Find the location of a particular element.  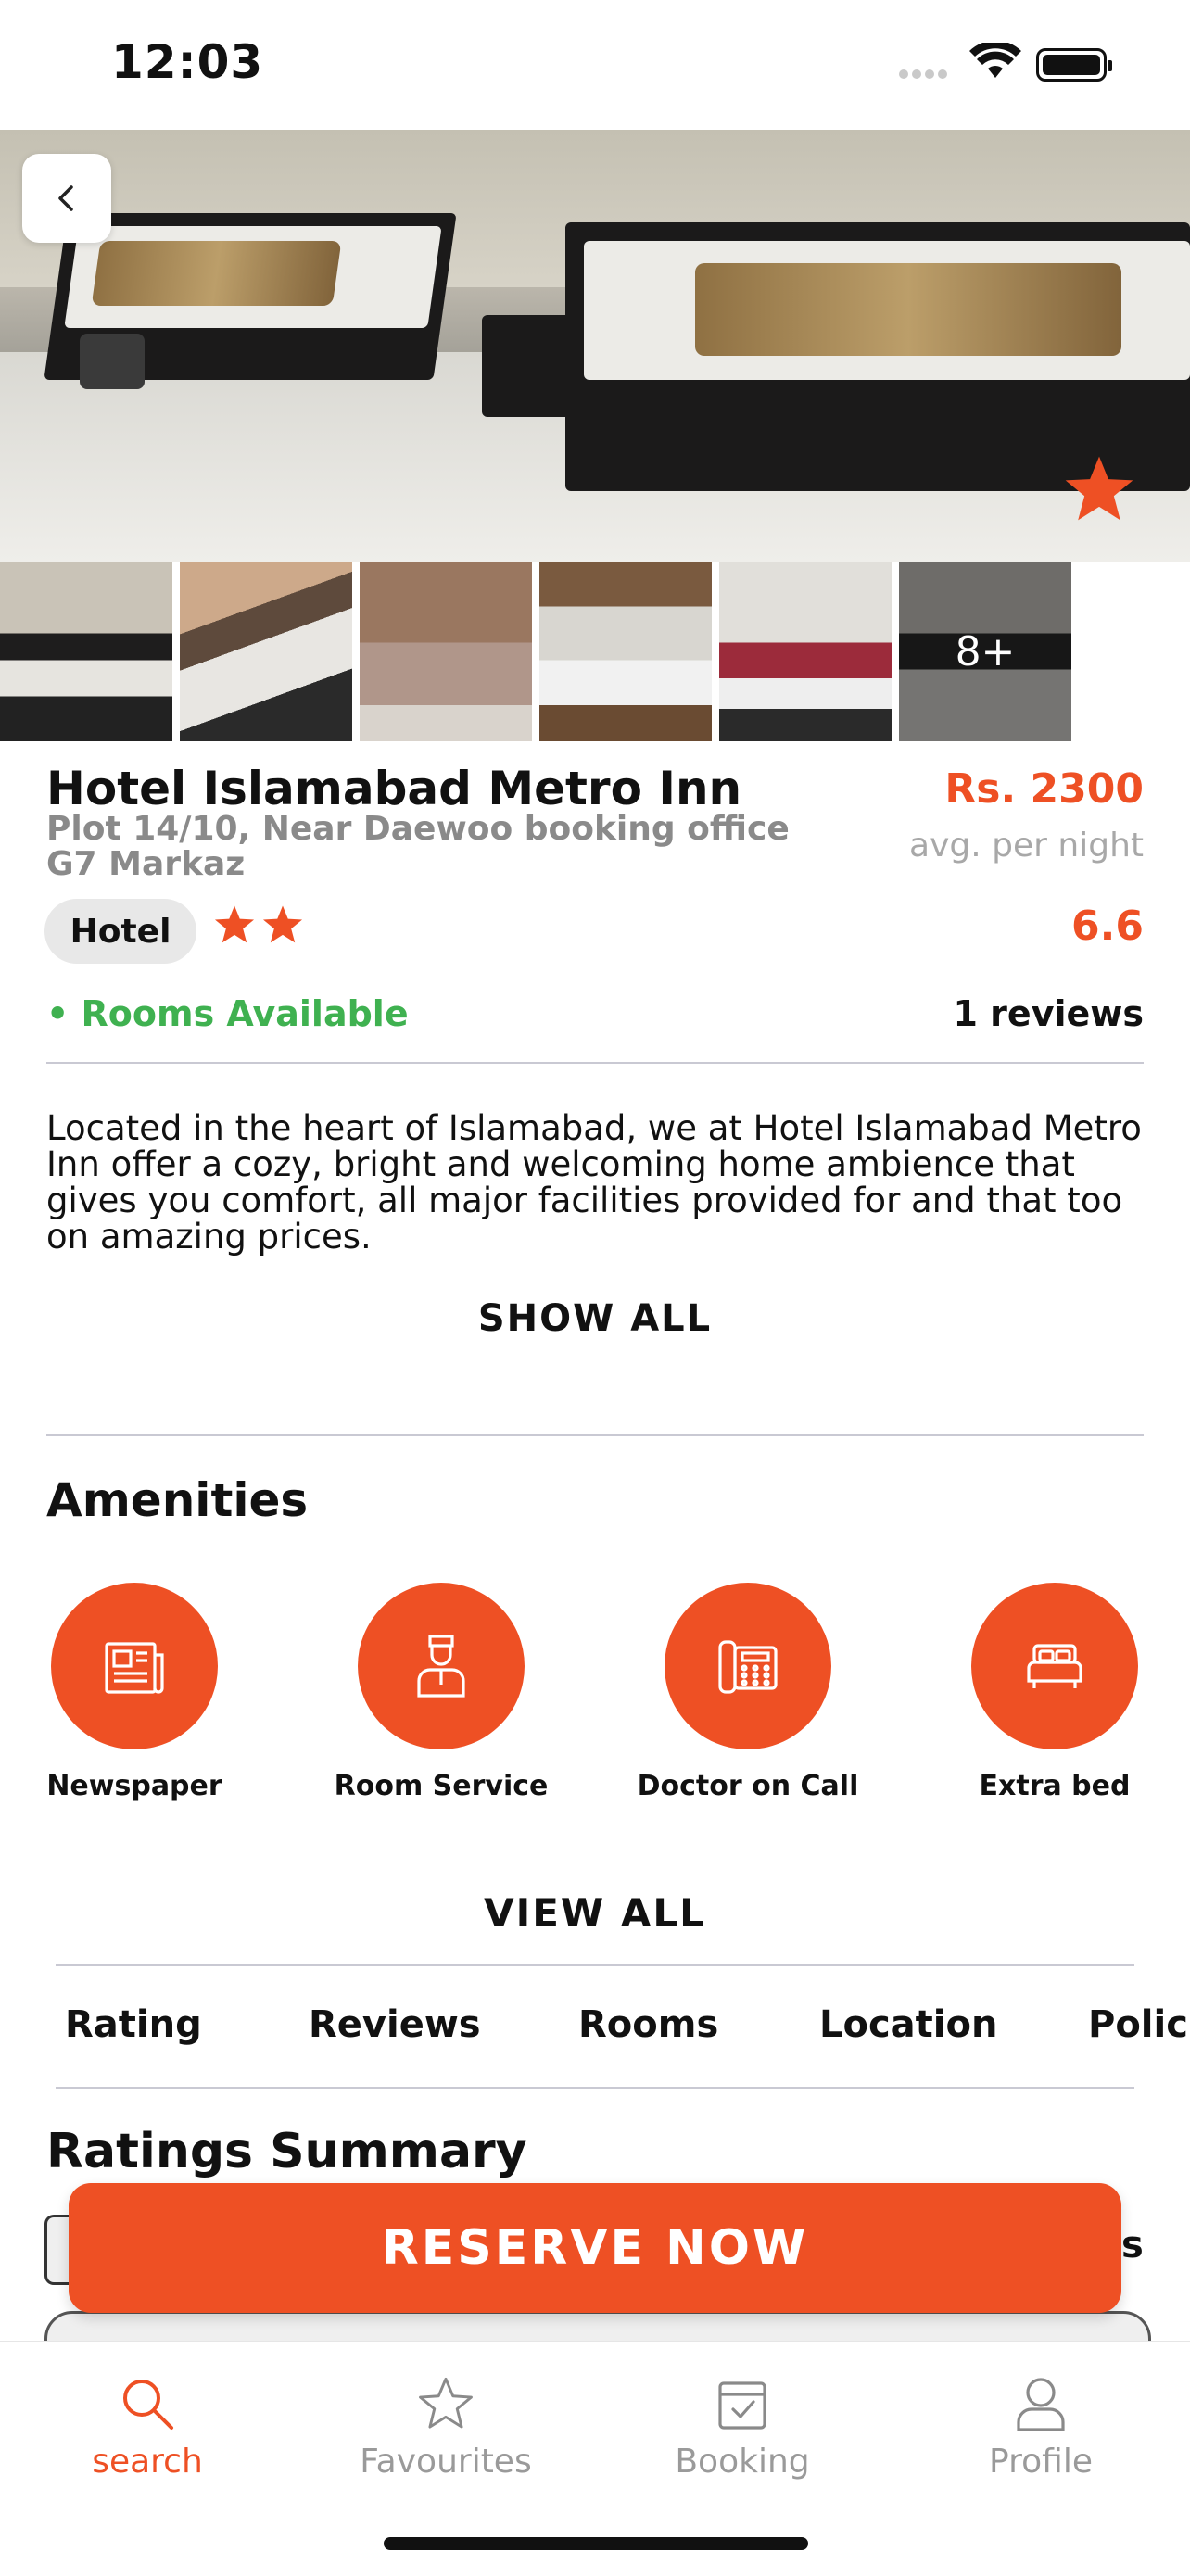

amenity-doctor-on-call: Doctor on Call is located at coordinates (748, 1693).